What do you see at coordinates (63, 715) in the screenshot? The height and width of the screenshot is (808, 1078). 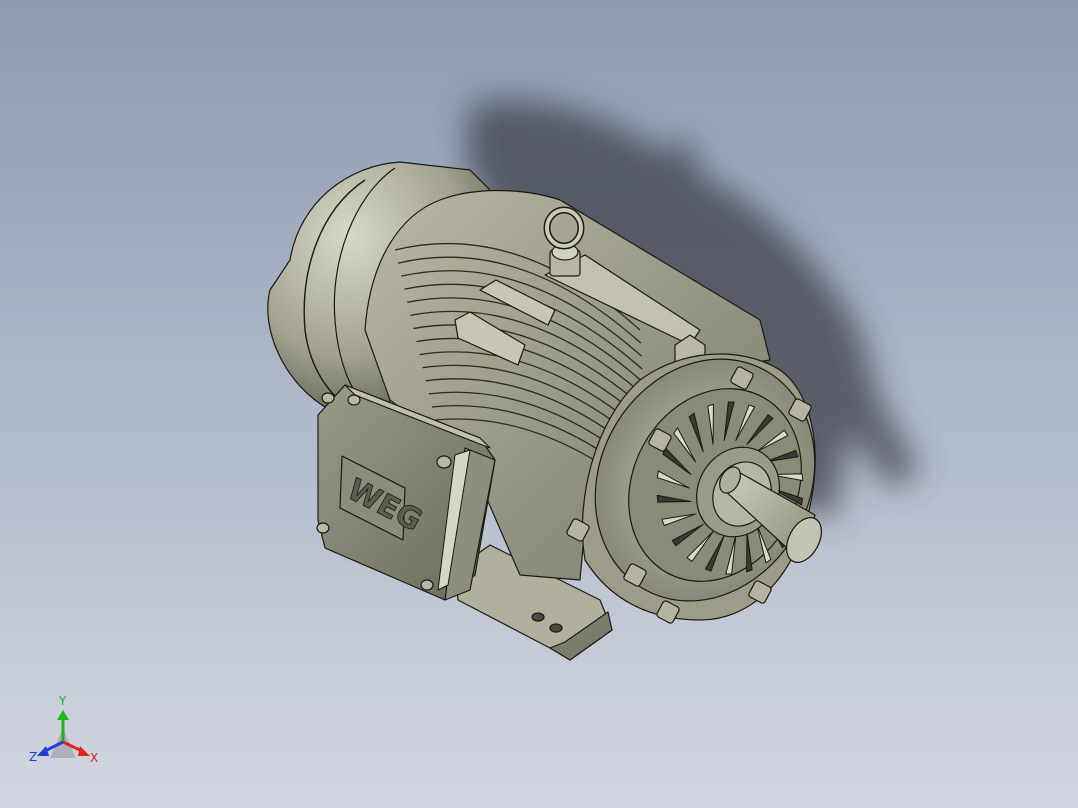 I see `y-axis-head` at bounding box center [63, 715].